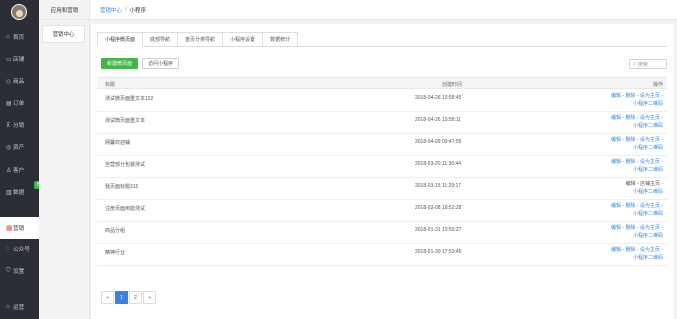 This screenshot has height=319, width=677. Describe the element at coordinates (438, 186) in the screenshot. I see `row-created-time: 2018-03-15 11:29:17` at that location.